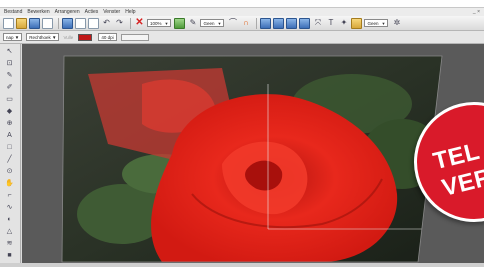 The image size is (484, 267). I want to click on lasso-icon: ⌒, so click(232, 23).